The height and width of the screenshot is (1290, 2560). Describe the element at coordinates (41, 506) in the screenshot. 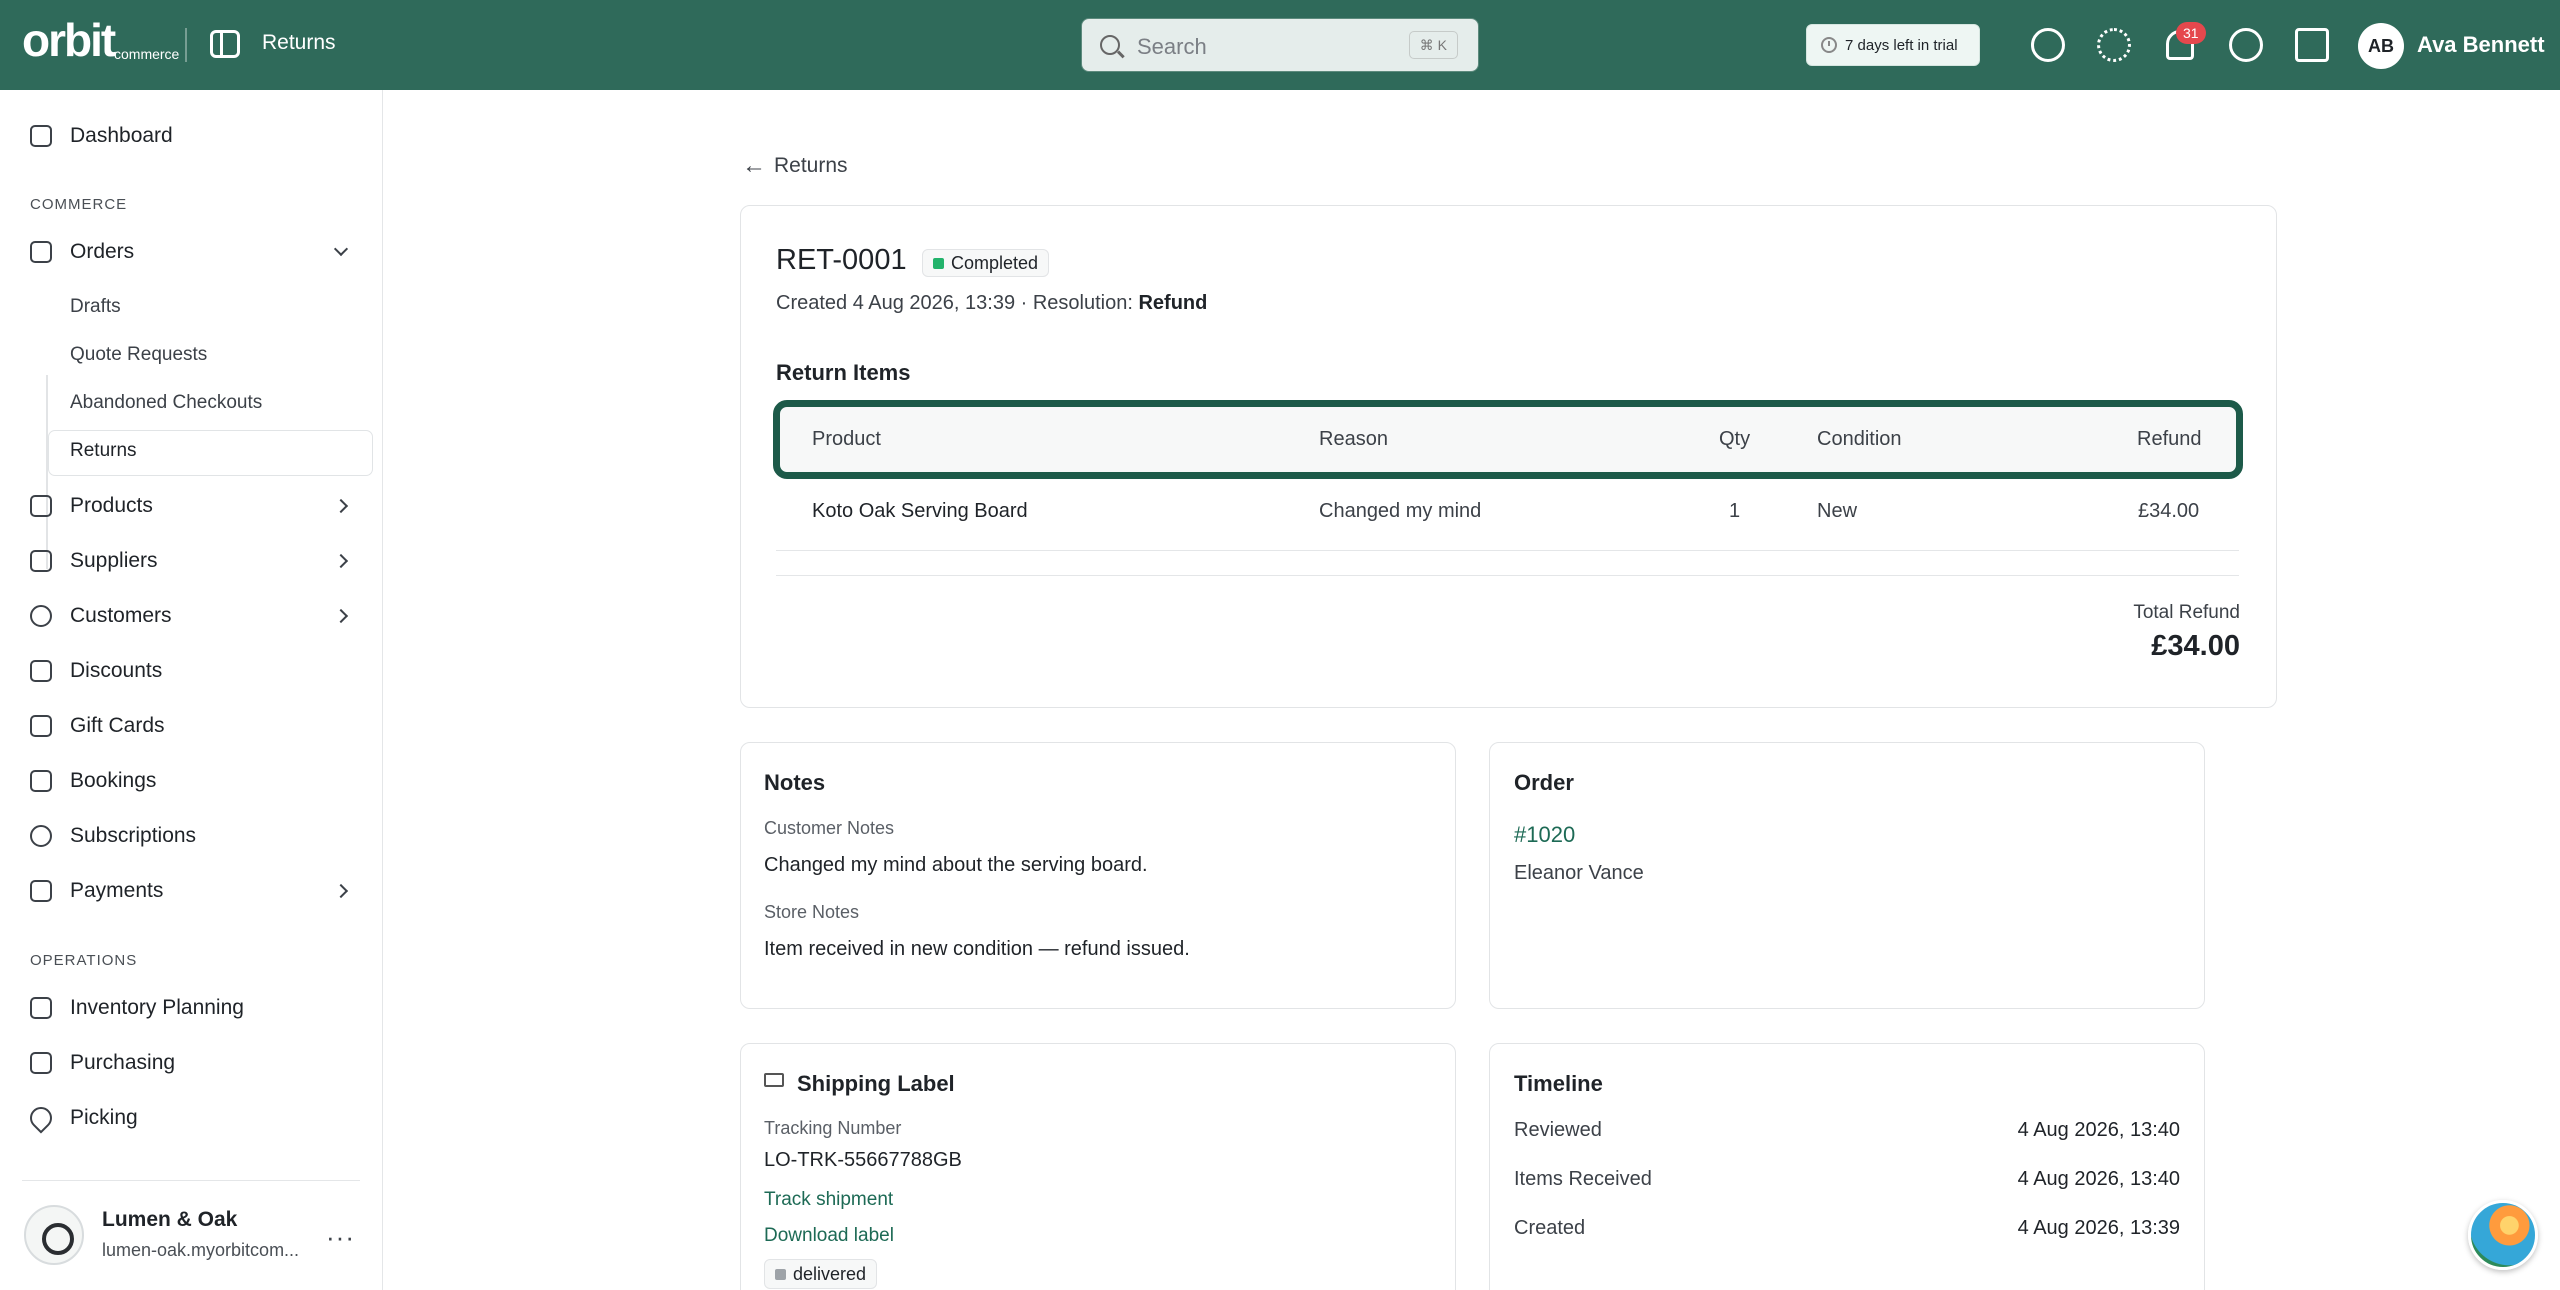

I see `box-icon` at that location.